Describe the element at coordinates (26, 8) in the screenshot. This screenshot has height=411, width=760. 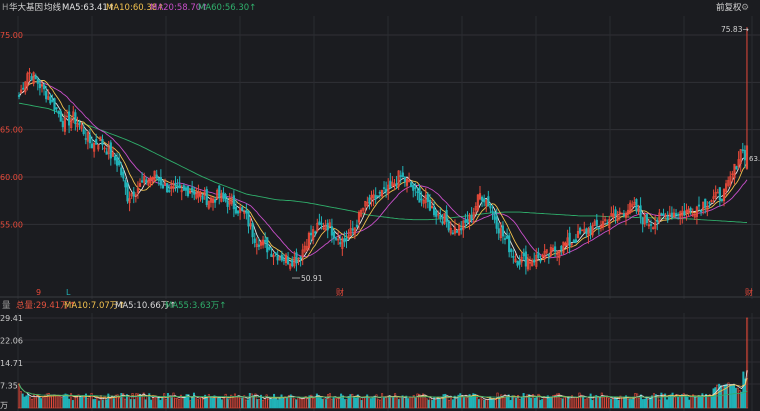
I see `stock-name: 华大基因` at that location.